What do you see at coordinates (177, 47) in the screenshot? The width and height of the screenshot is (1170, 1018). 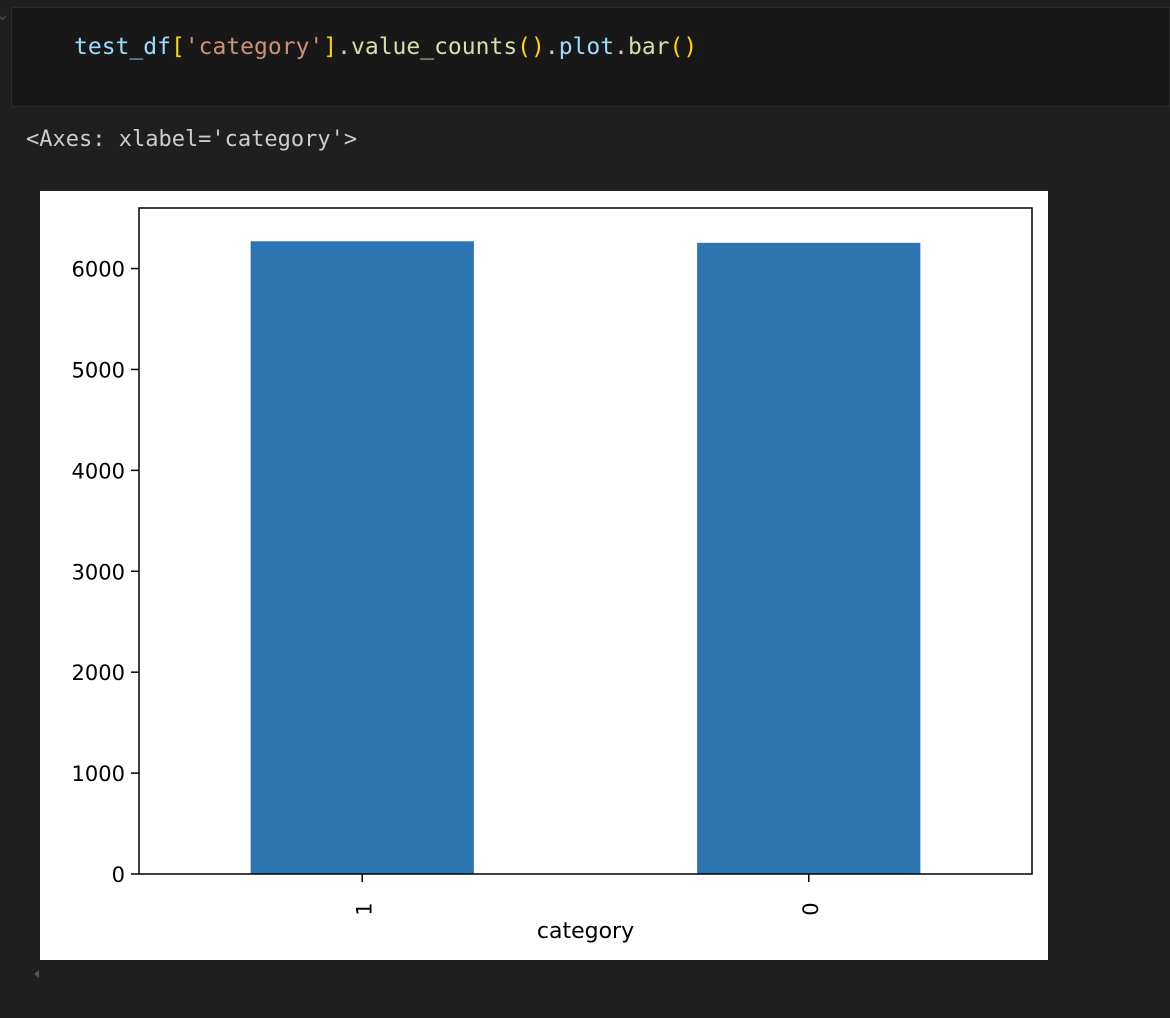 I see `code-token: [` at bounding box center [177, 47].